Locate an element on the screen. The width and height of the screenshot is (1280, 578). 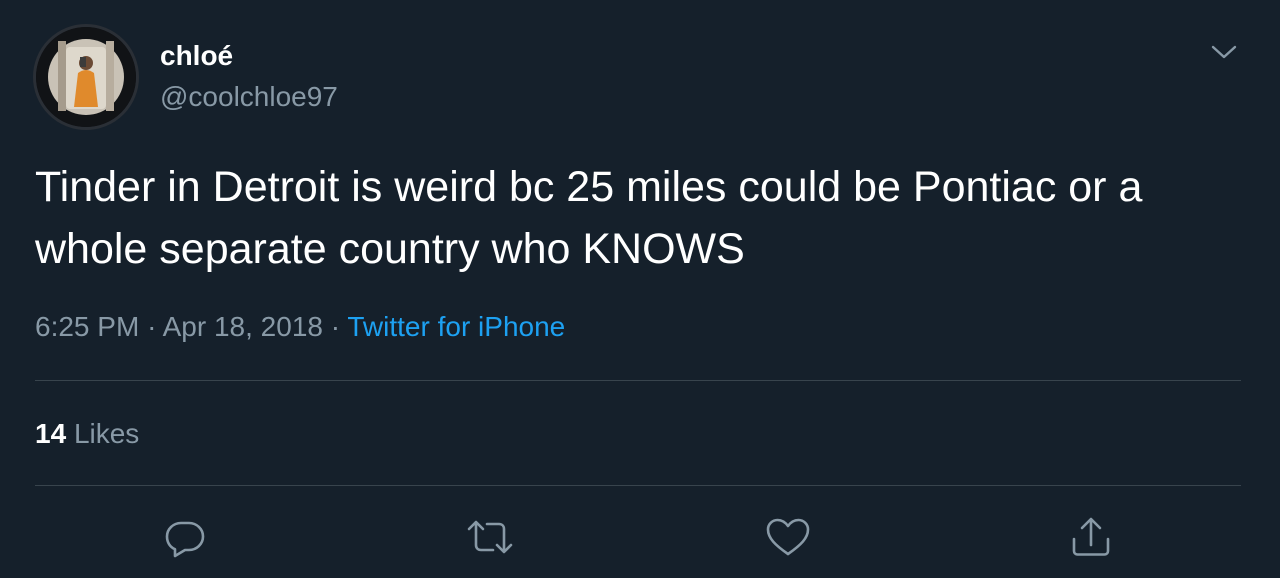
avatar-photo-icon is located at coordinates (86, 77).